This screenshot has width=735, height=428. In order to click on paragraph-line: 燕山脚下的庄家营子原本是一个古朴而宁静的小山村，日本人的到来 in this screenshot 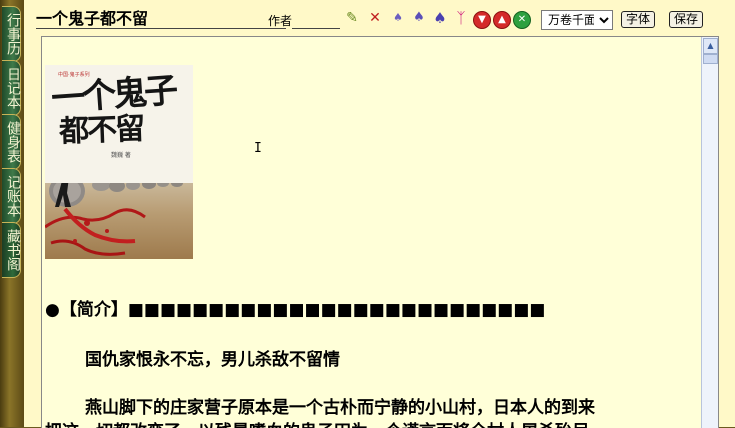, I will do `click(340, 408)`.